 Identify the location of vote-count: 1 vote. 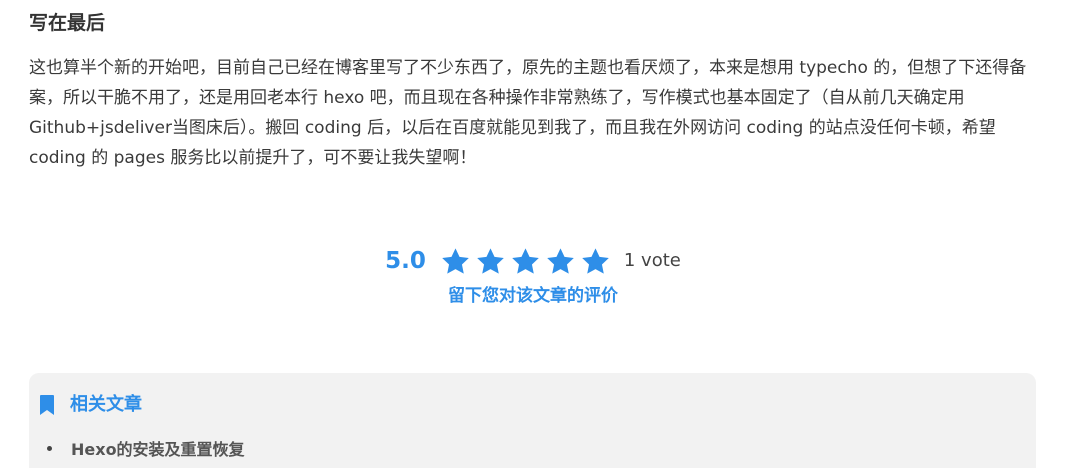
(652, 260).